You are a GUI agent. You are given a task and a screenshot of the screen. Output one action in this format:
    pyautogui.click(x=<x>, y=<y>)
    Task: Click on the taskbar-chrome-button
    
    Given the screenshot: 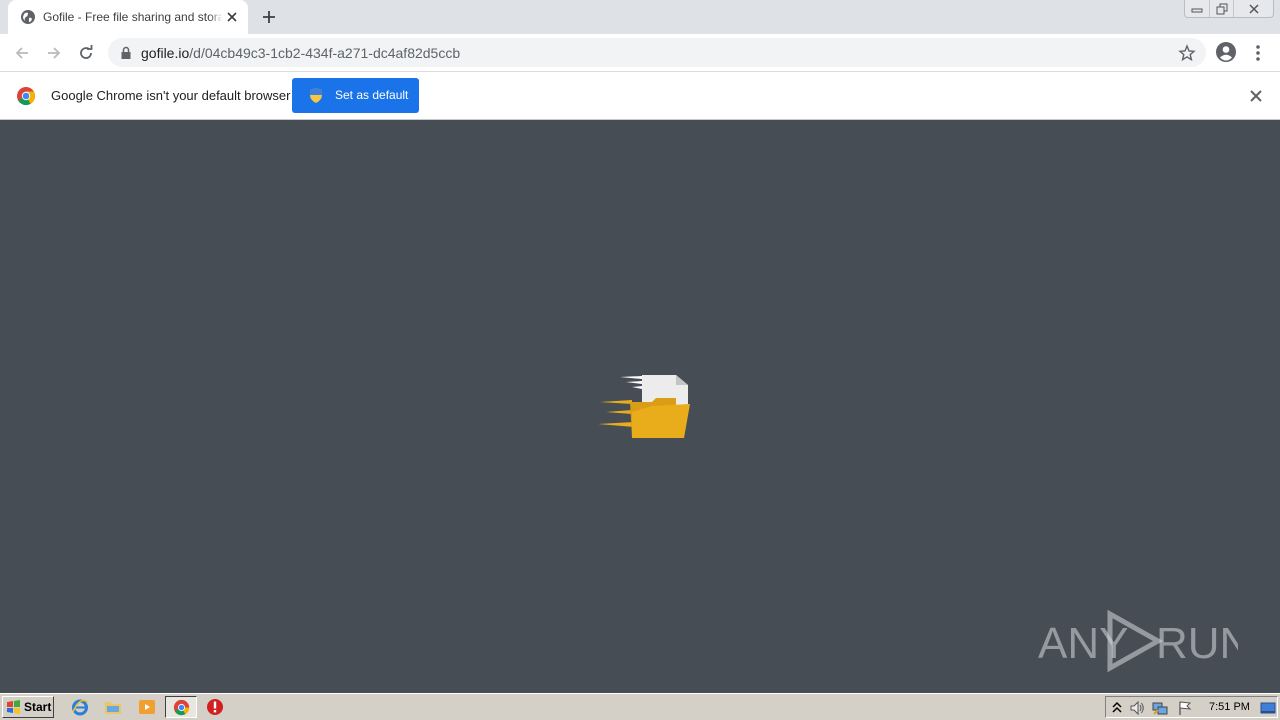 What is the action you would take?
    pyautogui.click(x=181, y=707)
    